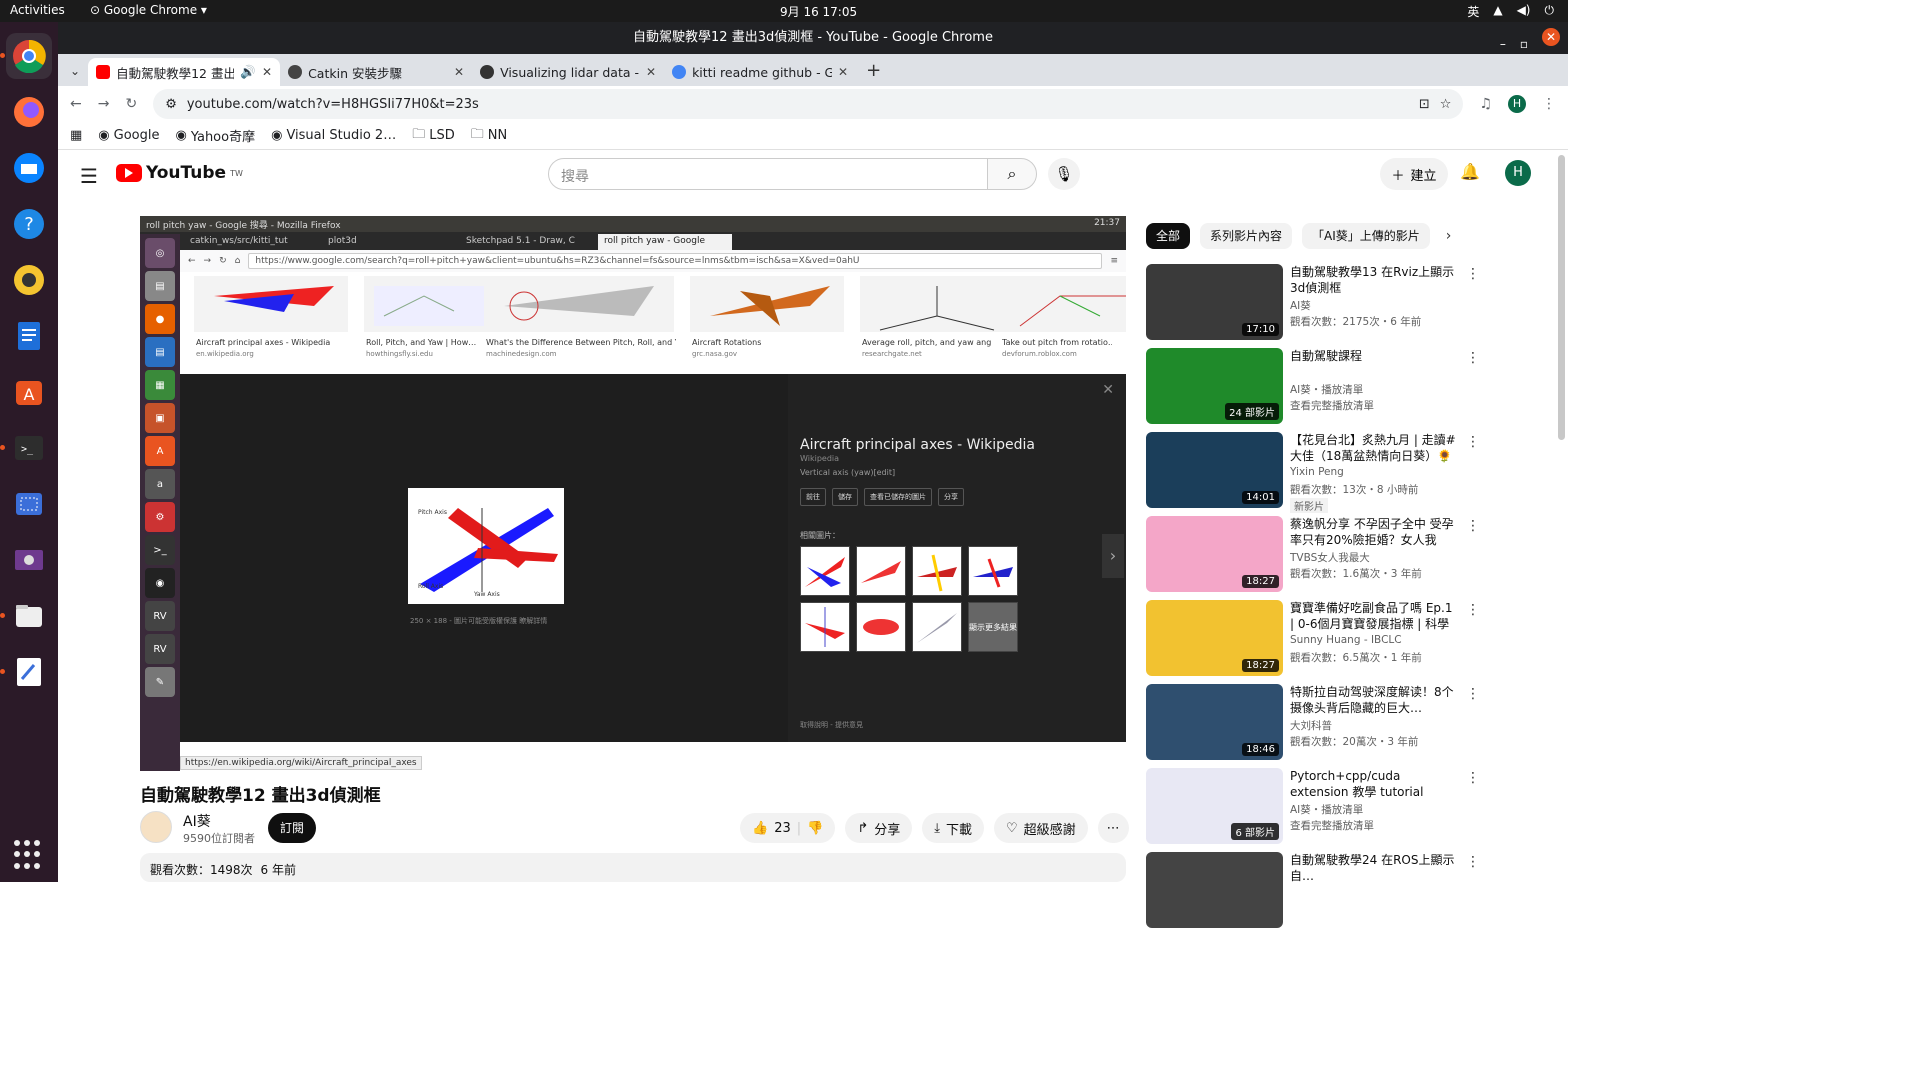 The height and width of the screenshot is (1080, 1920). Describe the element at coordinates (29, 855) in the screenshot. I see `show-apps-icon` at that location.